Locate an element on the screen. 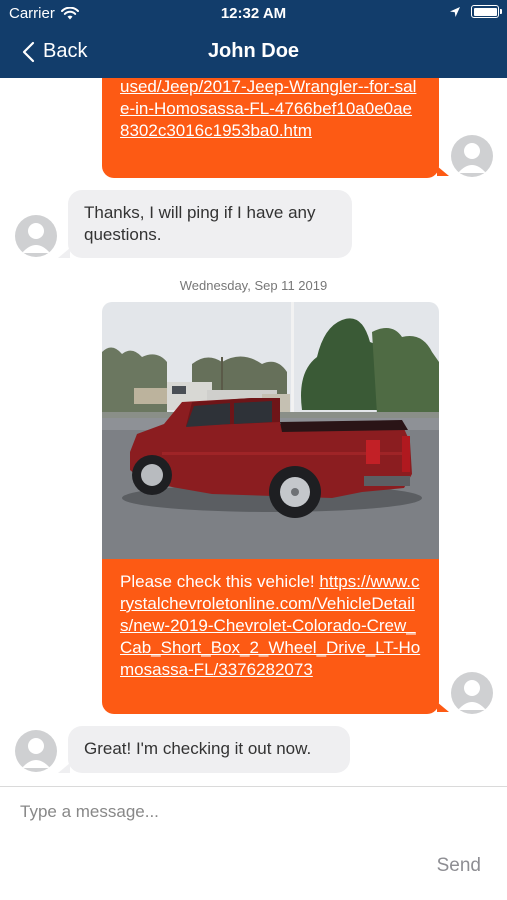  location-arrow-icon is located at coordinates (455, 11).